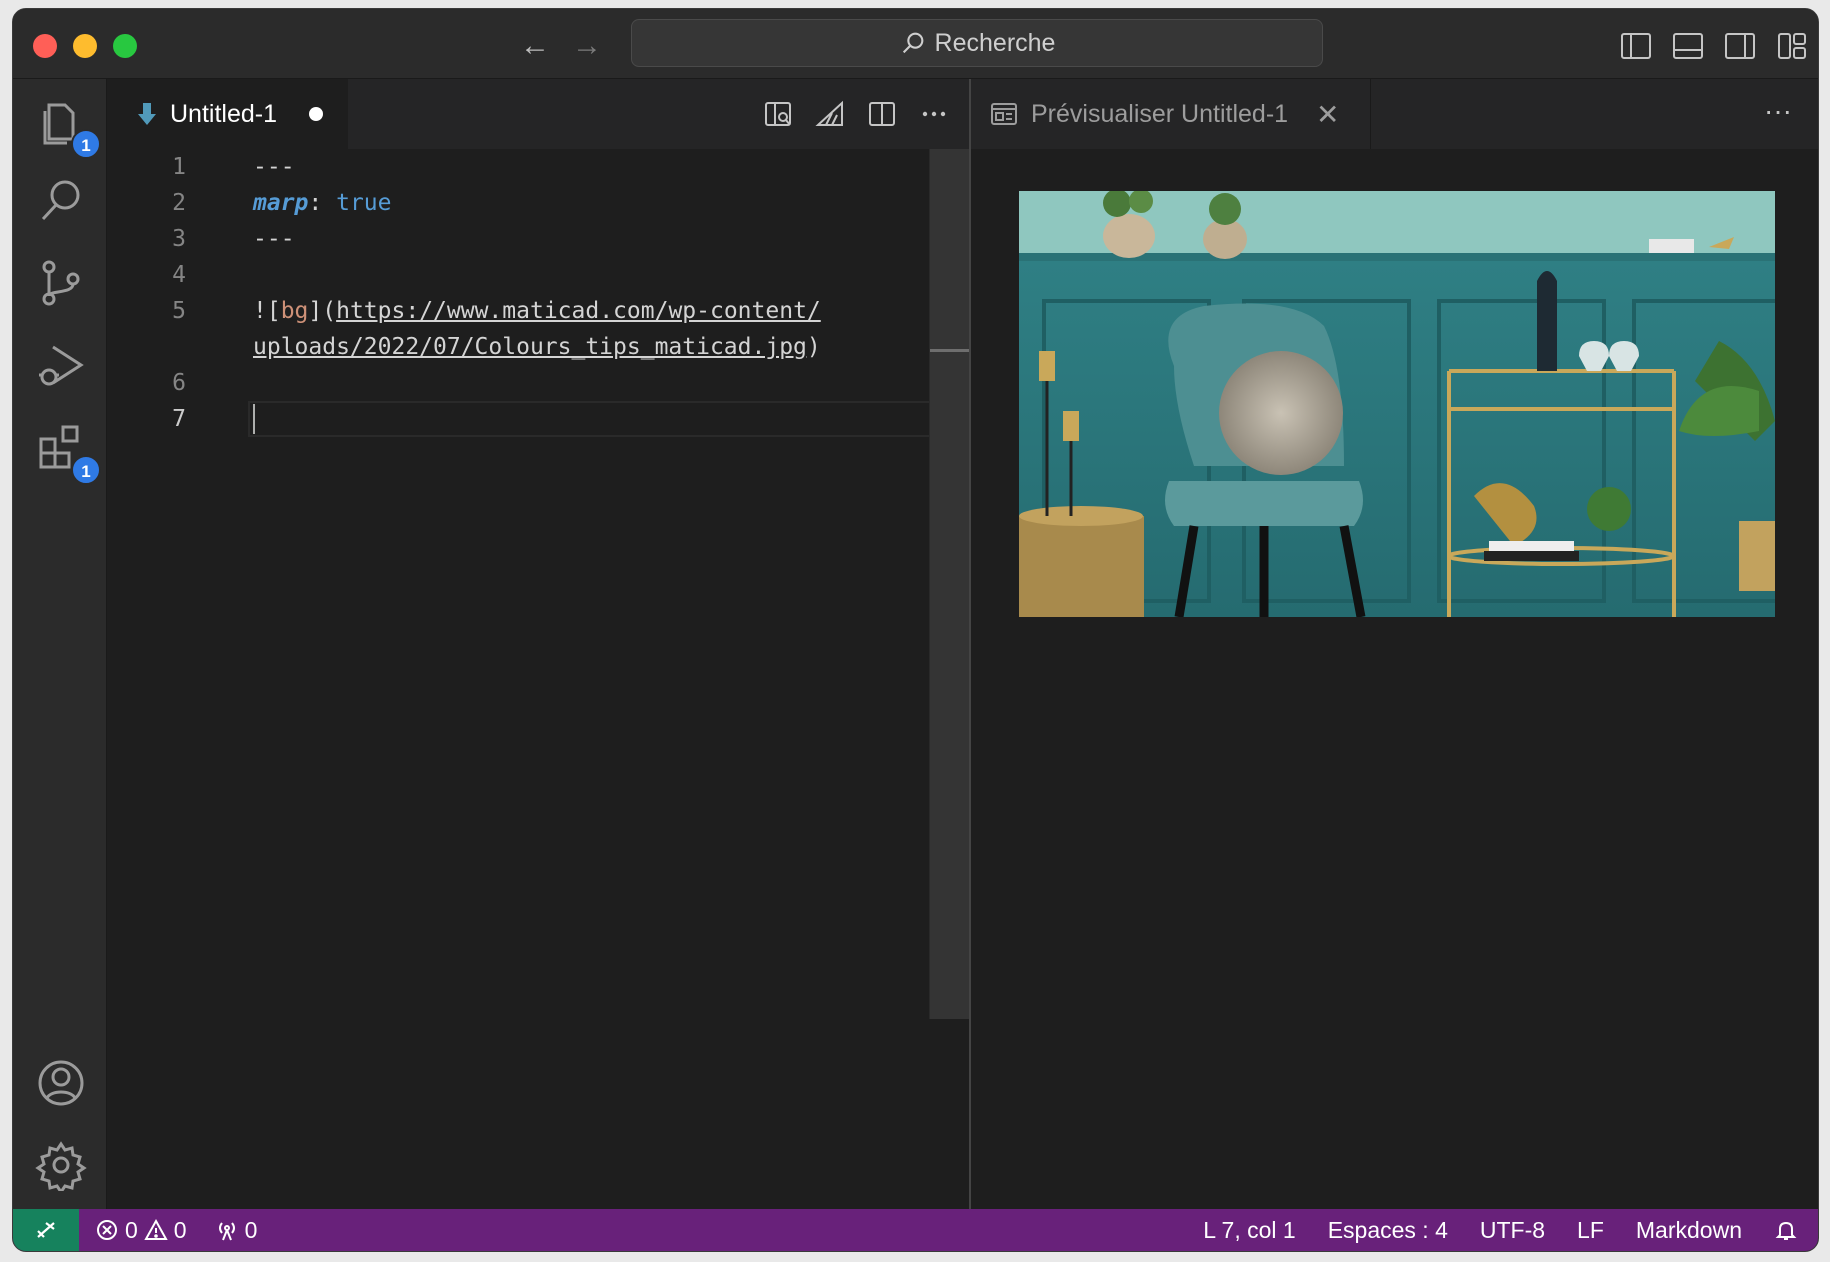  I want to click on preview-icon, so click(1004, 114).